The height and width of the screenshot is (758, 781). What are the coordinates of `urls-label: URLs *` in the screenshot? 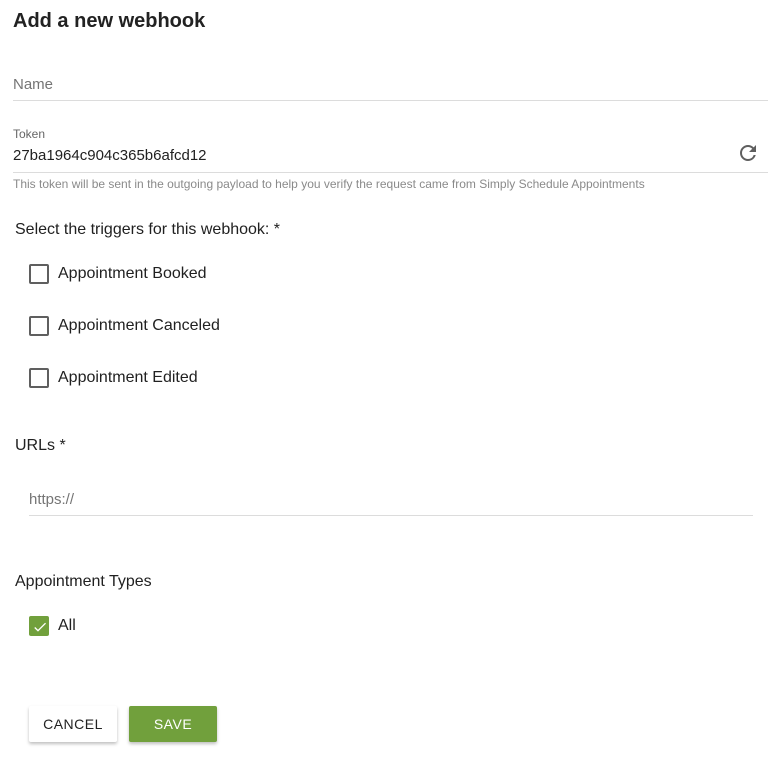 It's located at (40, 445).